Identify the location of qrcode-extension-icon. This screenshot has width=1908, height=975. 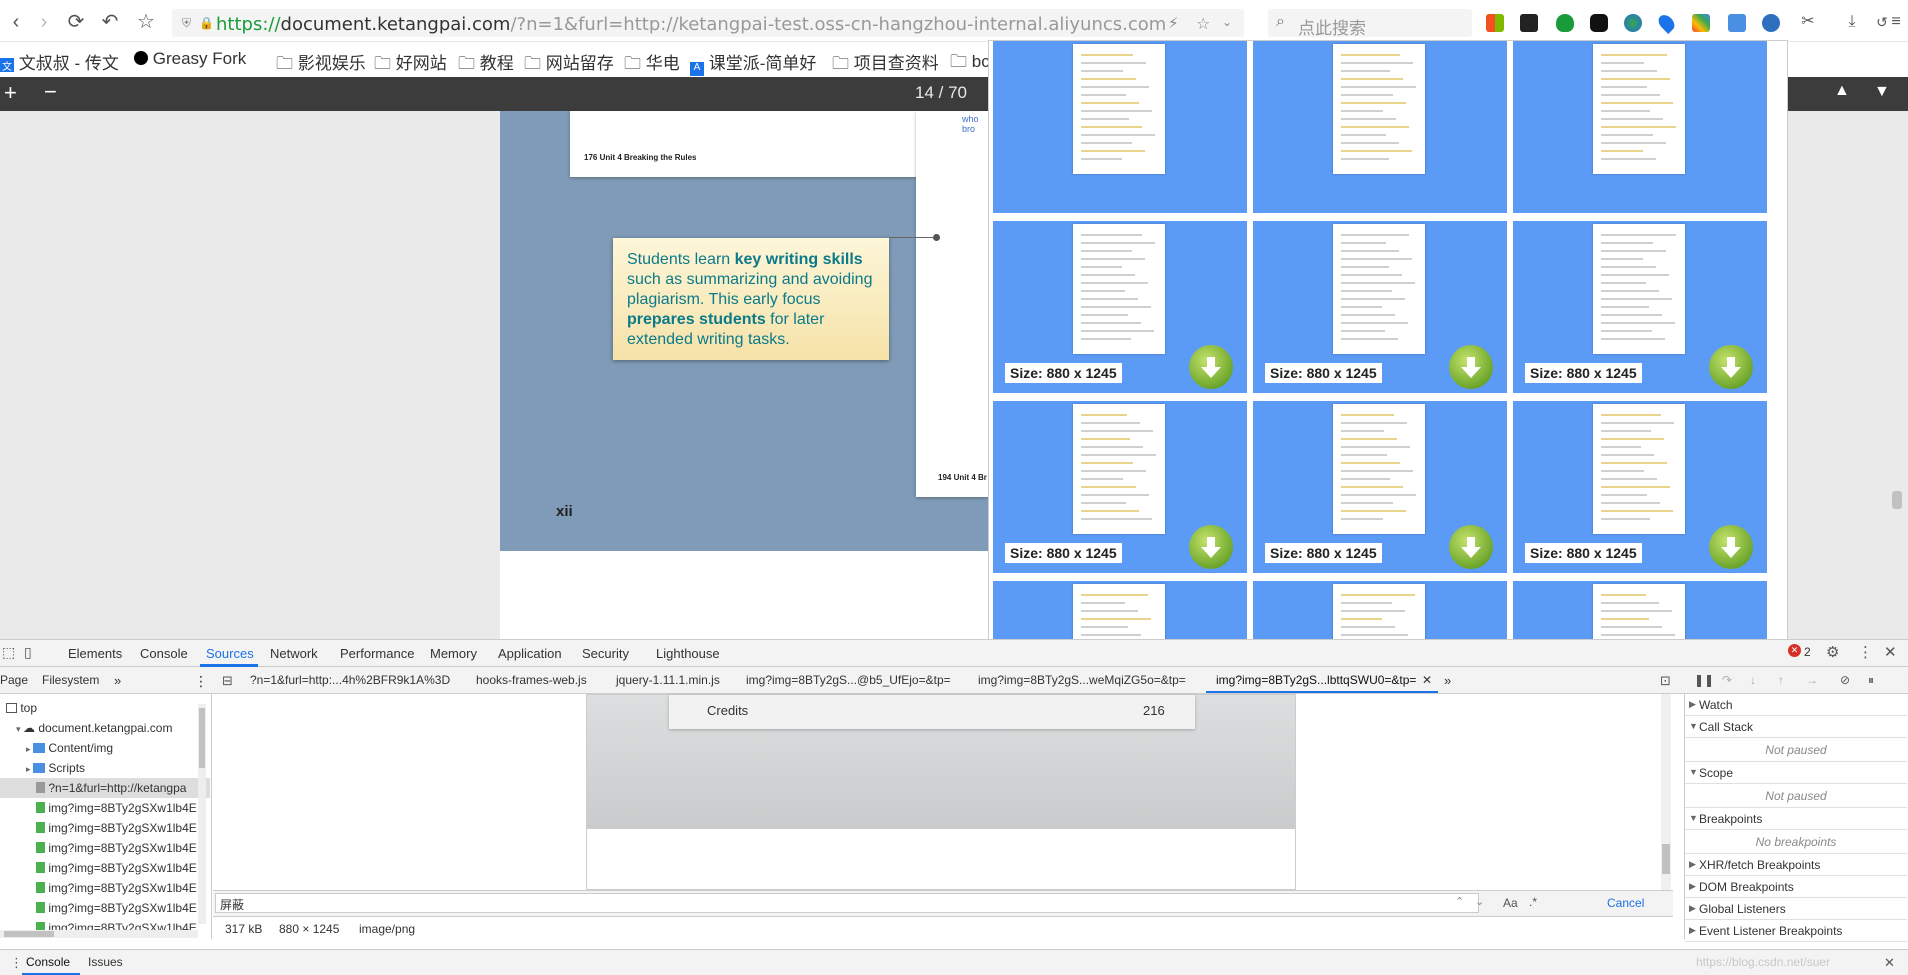
(1529, 23).